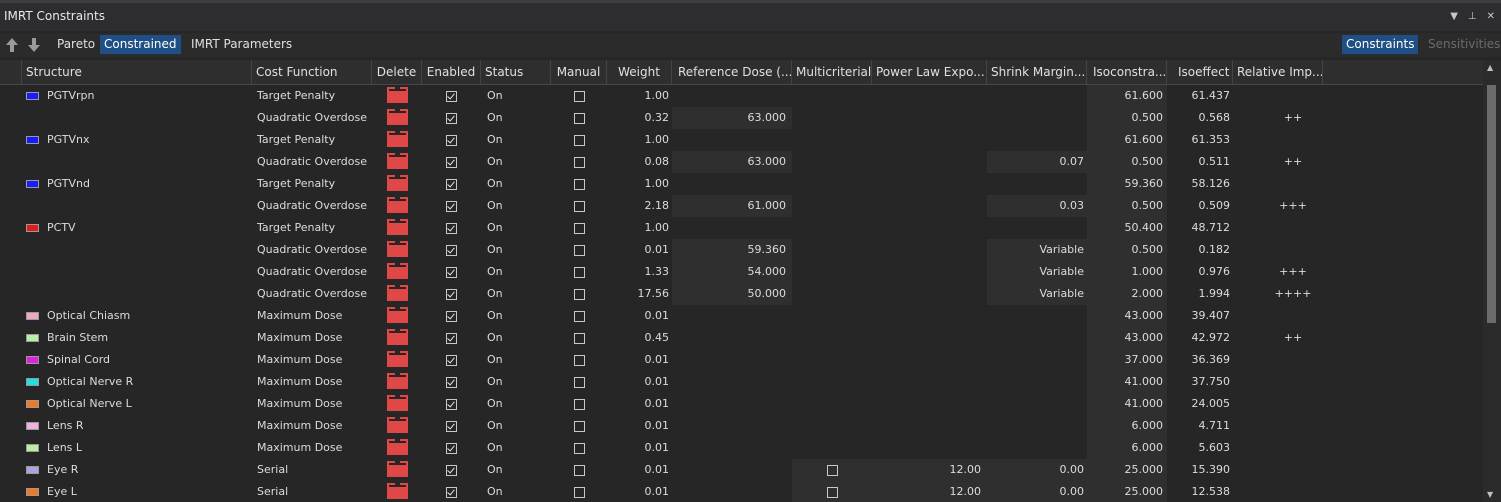 The width and height of the screenshot is (1501, 502). I want to click on reference-dose-cell: 54.000, so click(732, 272).